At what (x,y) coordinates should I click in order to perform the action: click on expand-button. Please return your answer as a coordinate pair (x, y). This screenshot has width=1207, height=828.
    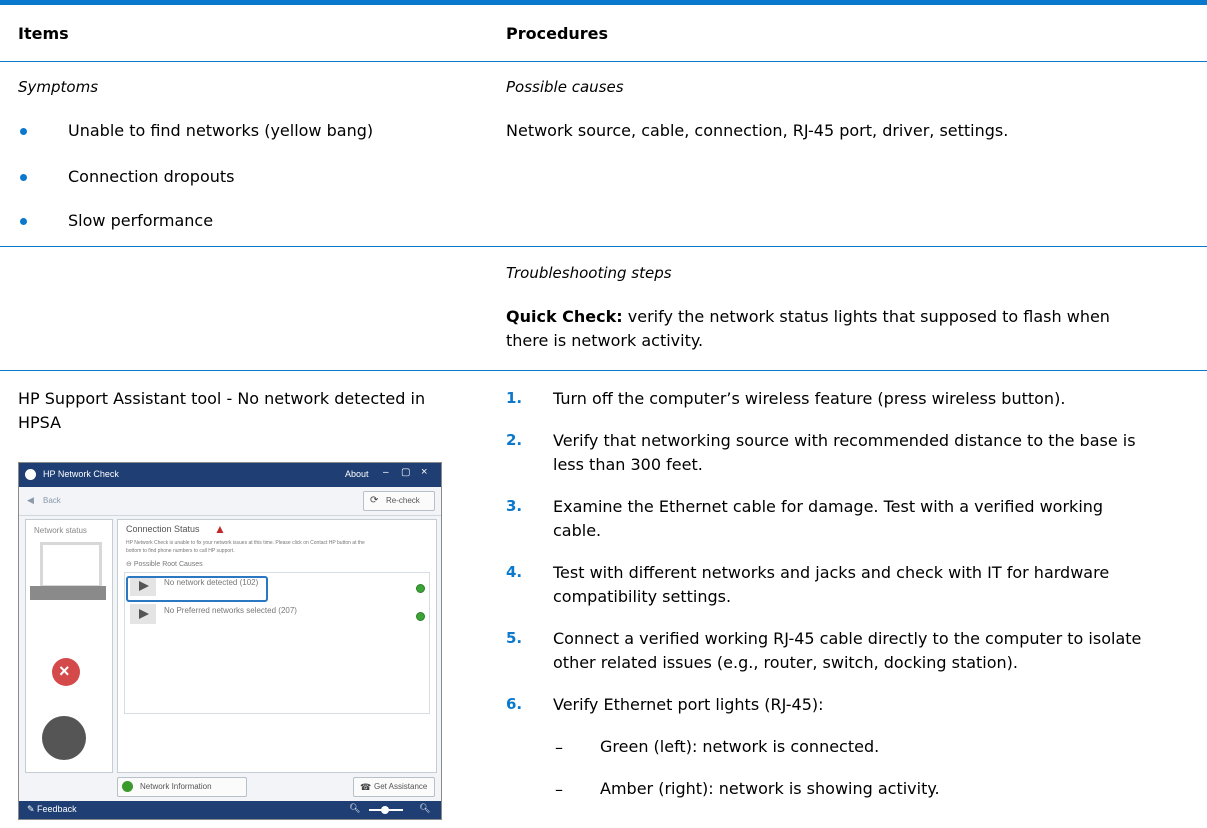
    Looking at the image, I should click on (143, 614).